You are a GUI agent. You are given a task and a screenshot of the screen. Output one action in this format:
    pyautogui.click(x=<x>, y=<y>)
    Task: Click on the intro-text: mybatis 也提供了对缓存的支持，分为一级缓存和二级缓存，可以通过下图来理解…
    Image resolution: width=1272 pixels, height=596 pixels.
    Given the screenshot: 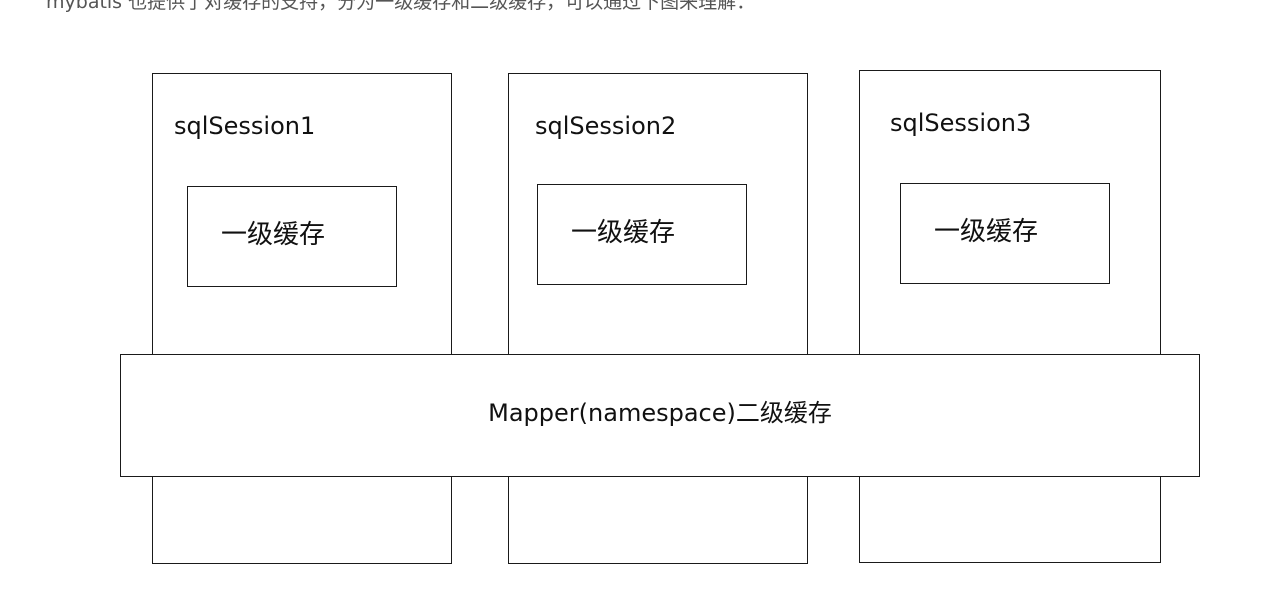 What is the action you would take?
    pyautogui.click(x=401, y=6)
    